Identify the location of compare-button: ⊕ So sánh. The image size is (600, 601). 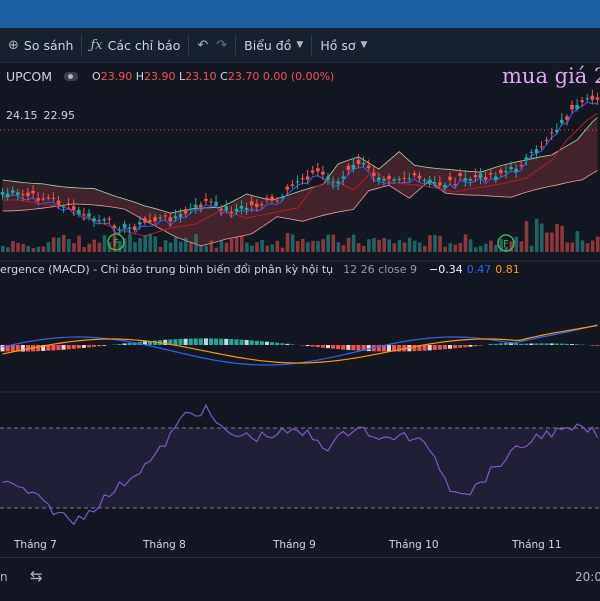
(40, 45).